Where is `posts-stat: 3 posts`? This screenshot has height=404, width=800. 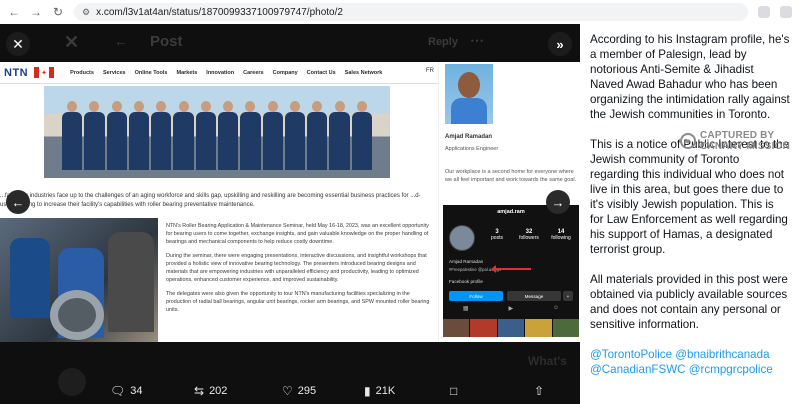 posts-stat: 3 posts is located at coordinates (497, 235).